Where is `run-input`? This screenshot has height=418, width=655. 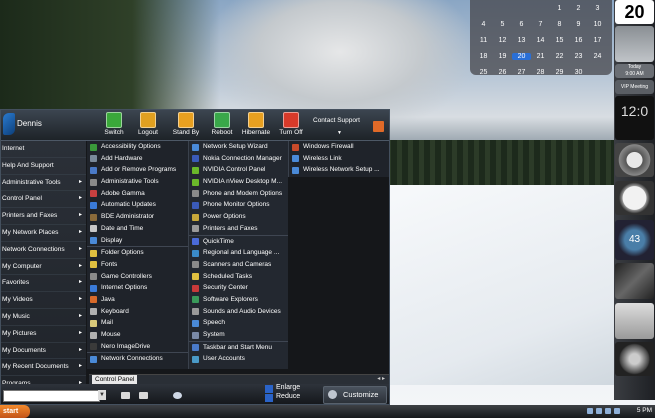
run-input is located at coordinates (51, 396).